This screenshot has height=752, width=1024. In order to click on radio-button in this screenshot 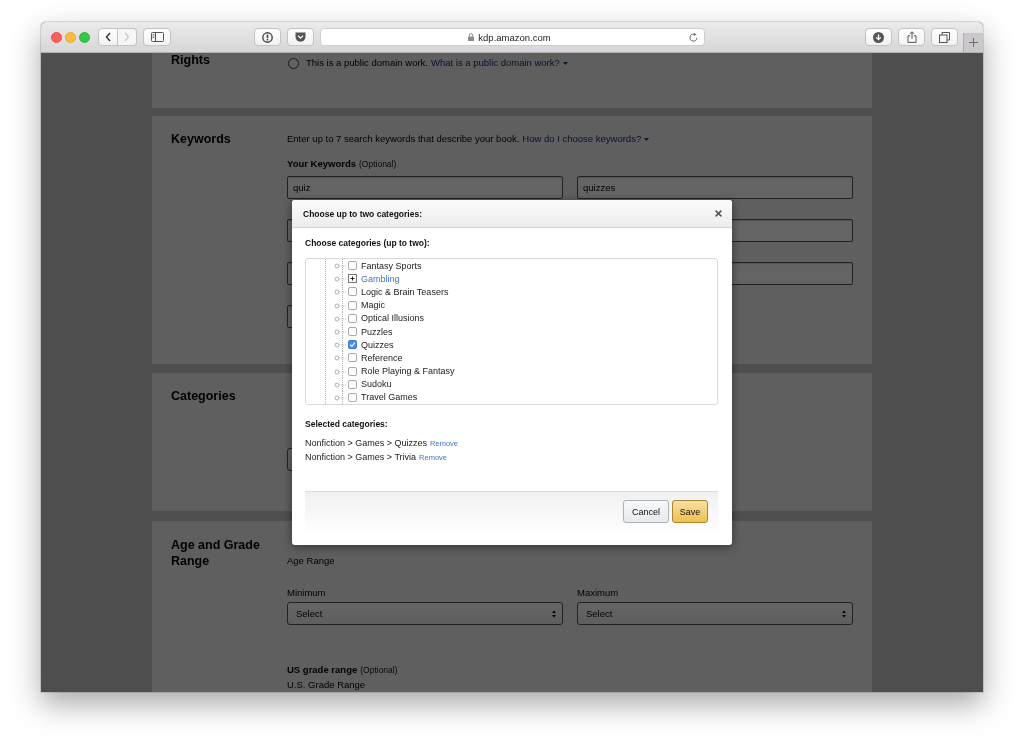, I will do `click(293, 63)`.